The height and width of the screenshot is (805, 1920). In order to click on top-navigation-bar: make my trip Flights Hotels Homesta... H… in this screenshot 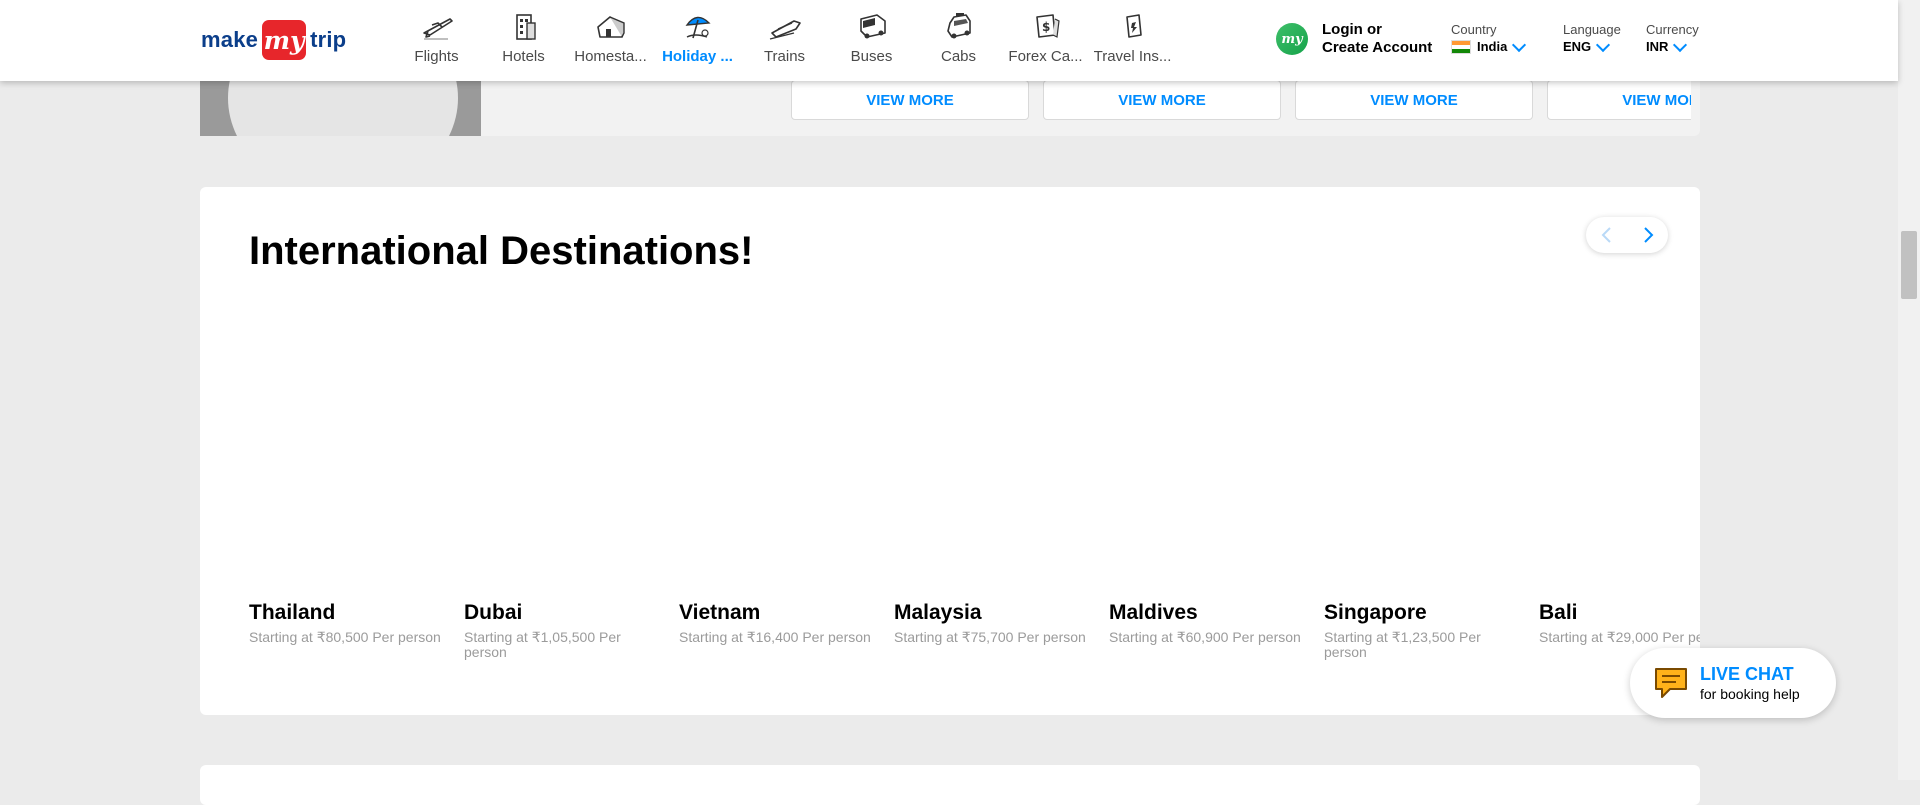, I will do `click(949, 40)`.